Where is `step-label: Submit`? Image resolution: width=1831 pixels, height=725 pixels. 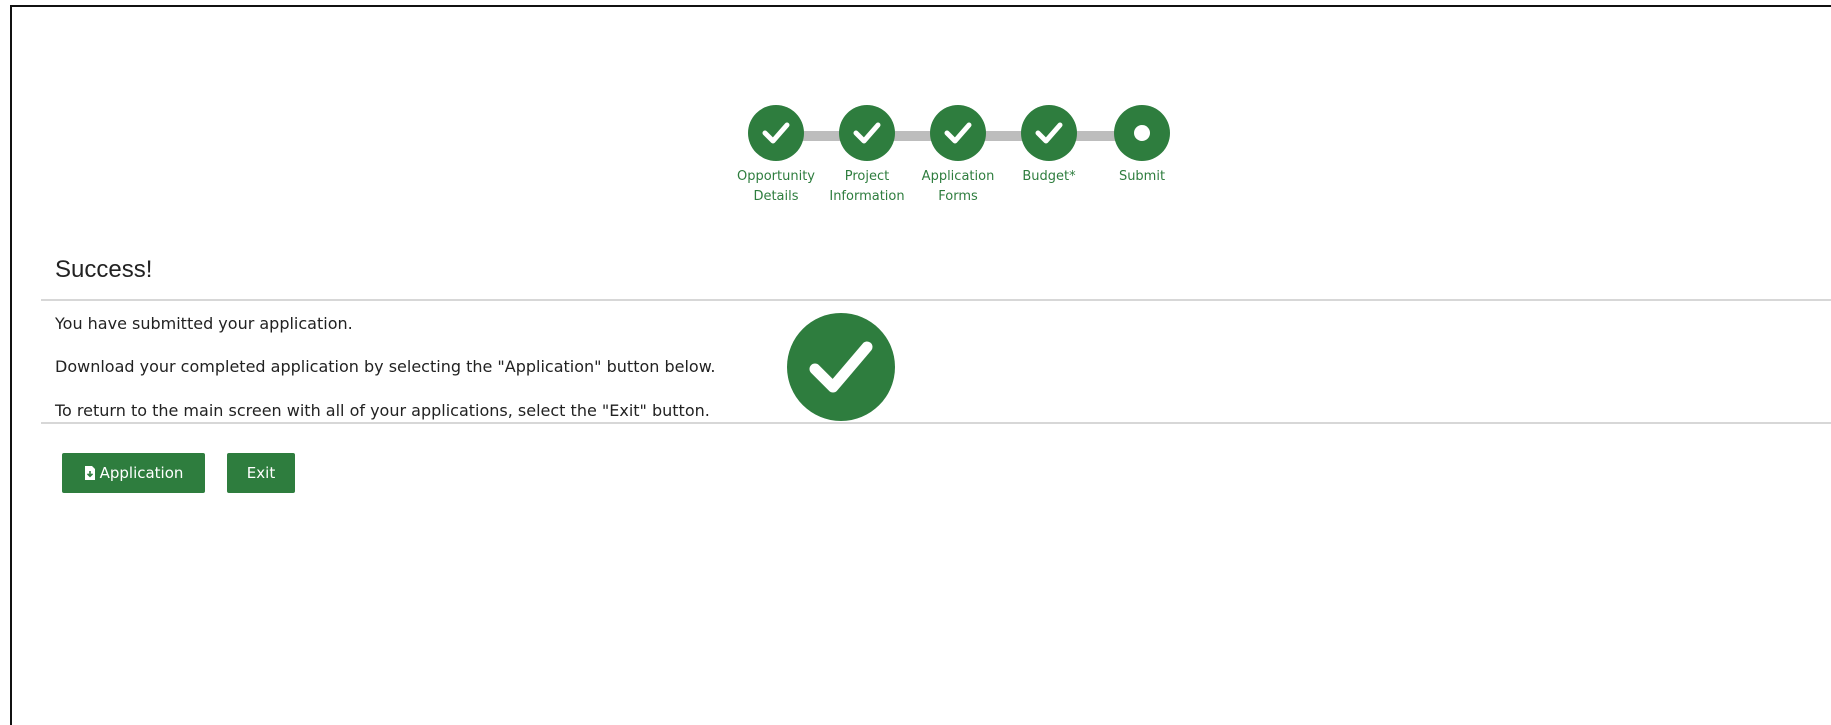 step-label: Submit is located at coordinates (1142, 176).